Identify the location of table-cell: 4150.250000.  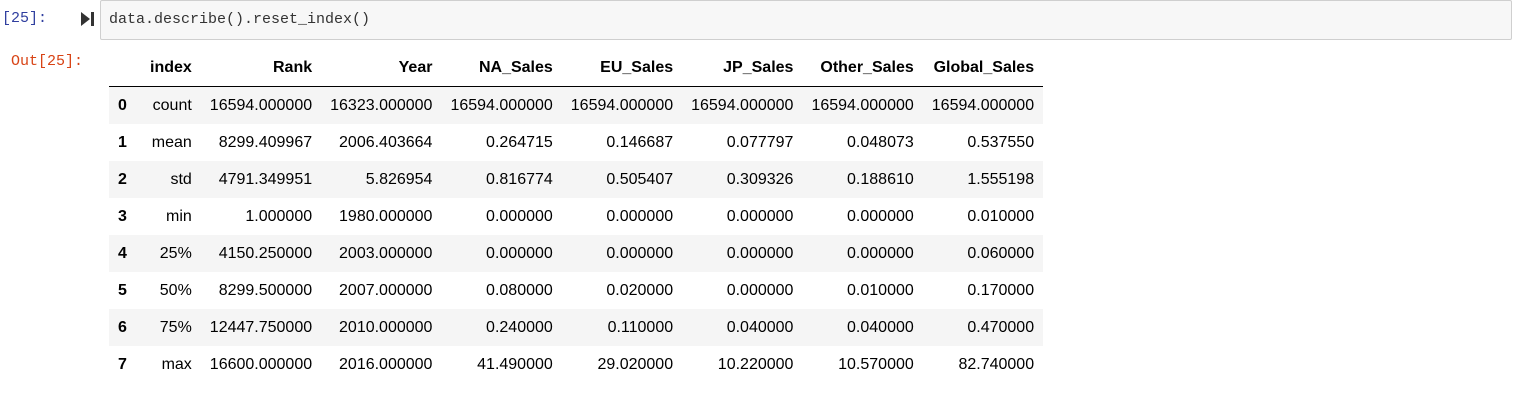
(265, 253).